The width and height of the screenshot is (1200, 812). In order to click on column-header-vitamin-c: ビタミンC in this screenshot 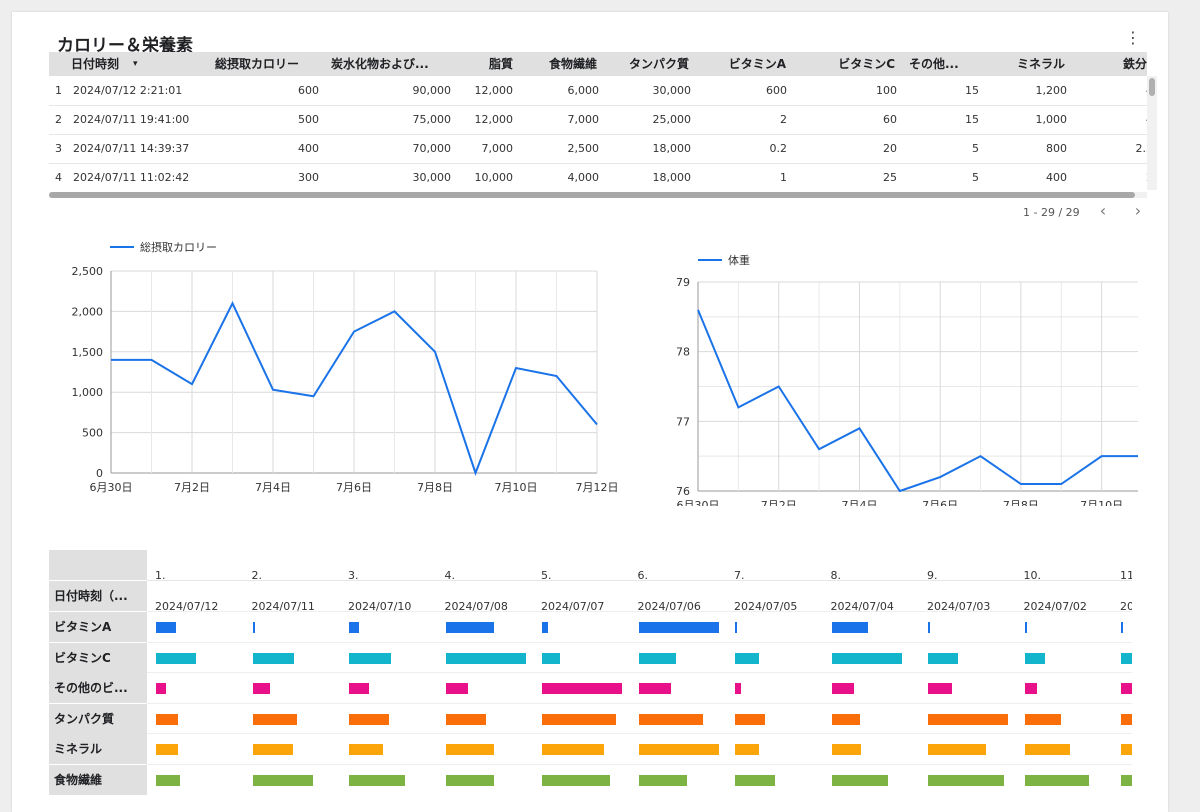, I will do `click(857, 64)`.